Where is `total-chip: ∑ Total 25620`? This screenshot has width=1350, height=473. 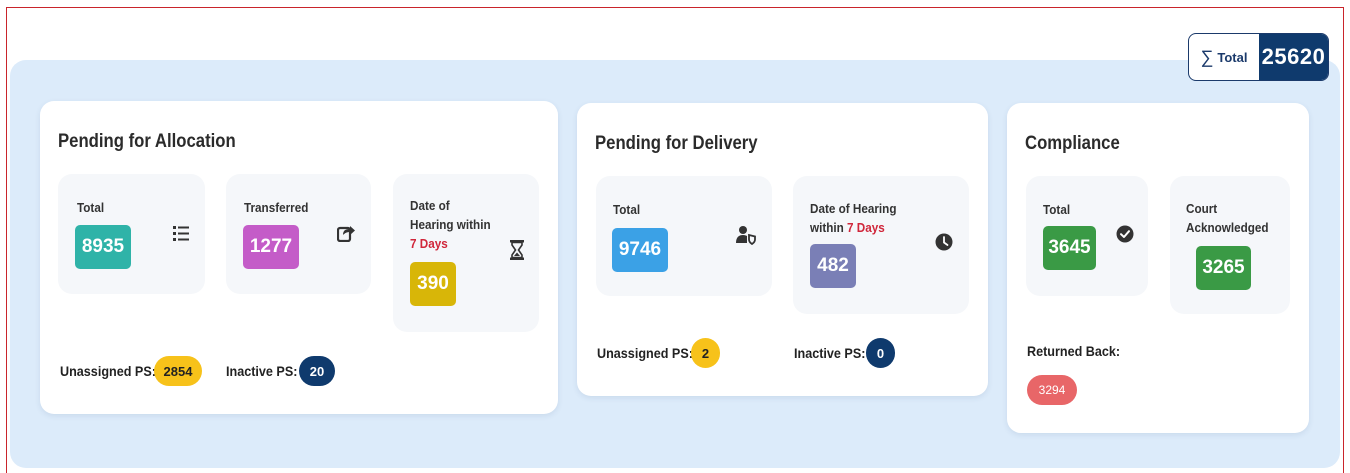 total-chip: ∑ Total 25620 is located at coordinates (1258, 57).